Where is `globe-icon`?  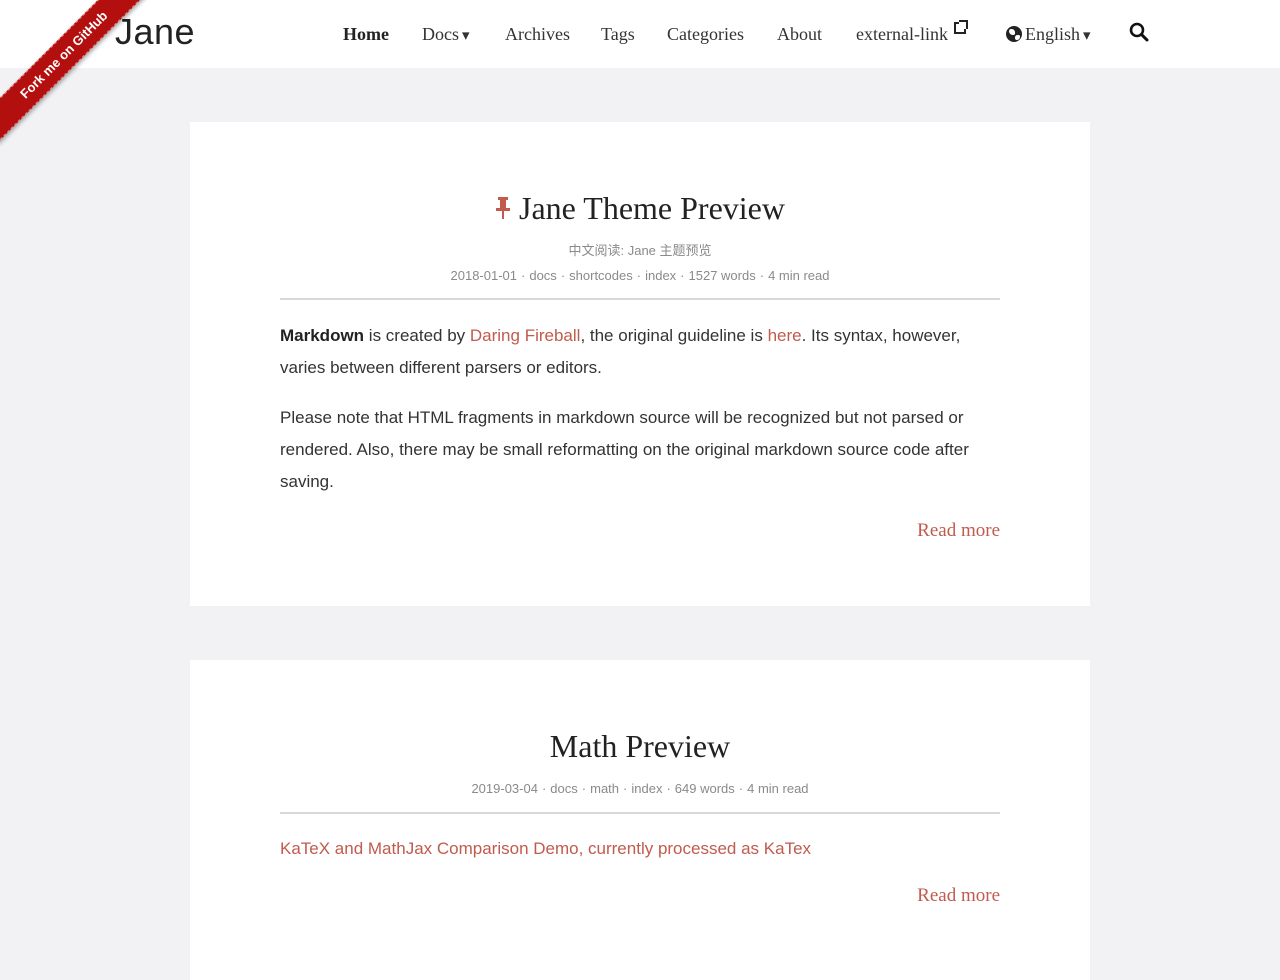
globe-icon is located at coordinates (1014, 33).